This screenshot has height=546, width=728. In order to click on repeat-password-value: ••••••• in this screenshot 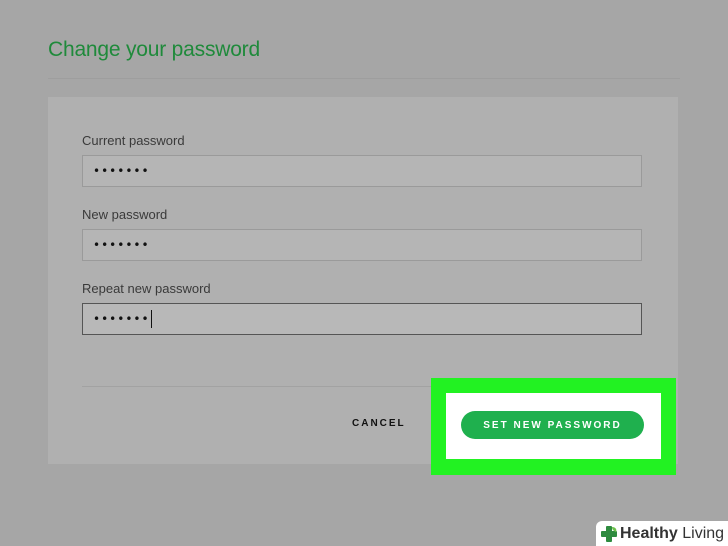, I will do `click(121, 319)`.